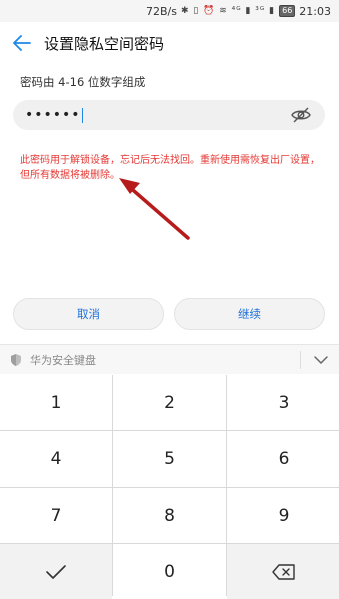  What do you see at coordinates (228, 11) in the screenshot?
I see `status-icons: ✱ ▯ ⏰ ≋ ⁴ᴳ ▮ ³ᴳ ▮` at bounding box center [228, 11].